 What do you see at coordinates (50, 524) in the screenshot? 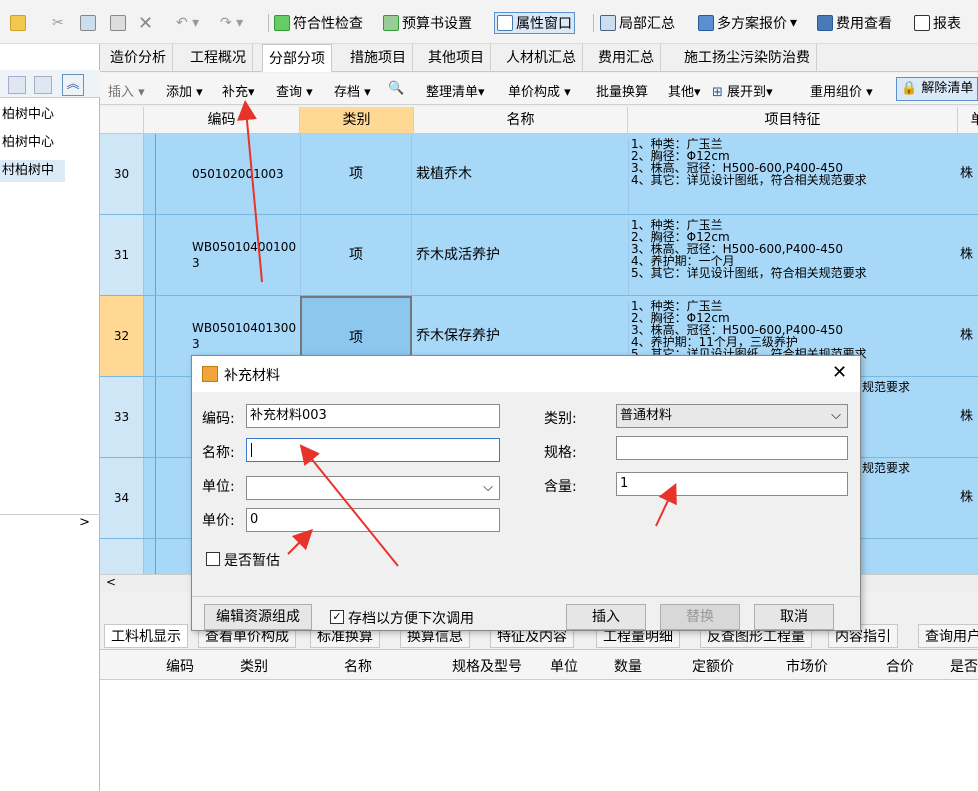
I see `scroll-right-icon: >` at bounding box center [50, 524].